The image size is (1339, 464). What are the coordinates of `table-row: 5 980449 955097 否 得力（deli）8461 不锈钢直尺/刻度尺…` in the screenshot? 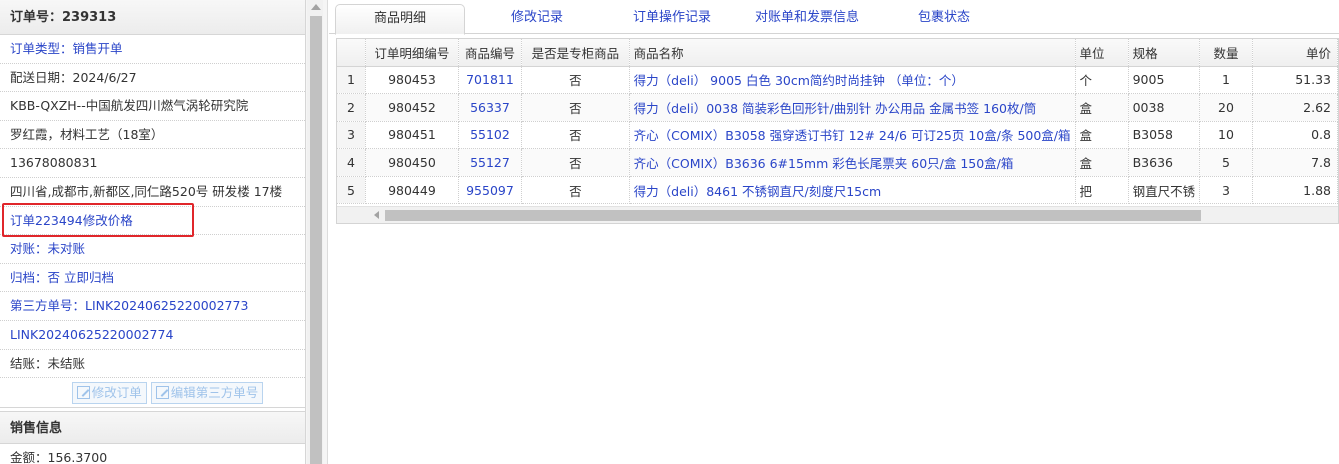 It's located at (837, 190).